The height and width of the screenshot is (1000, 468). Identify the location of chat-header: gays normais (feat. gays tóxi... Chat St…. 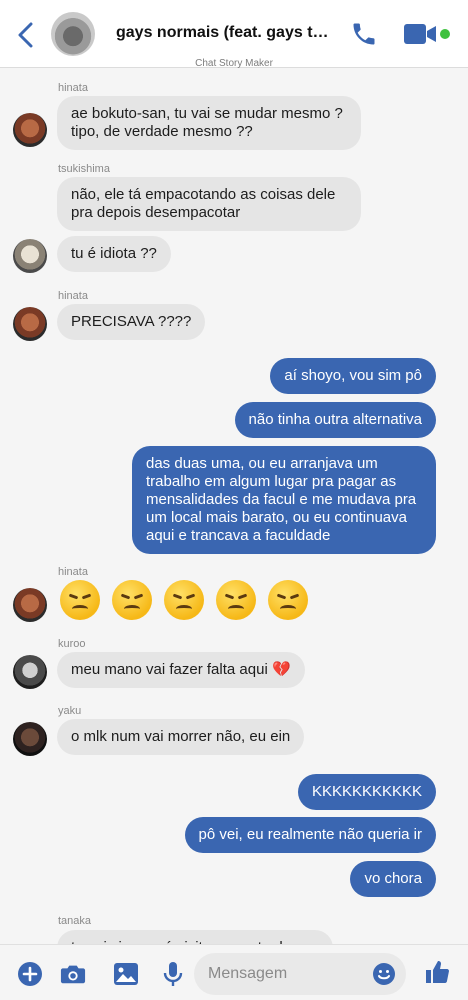
(234, 34).